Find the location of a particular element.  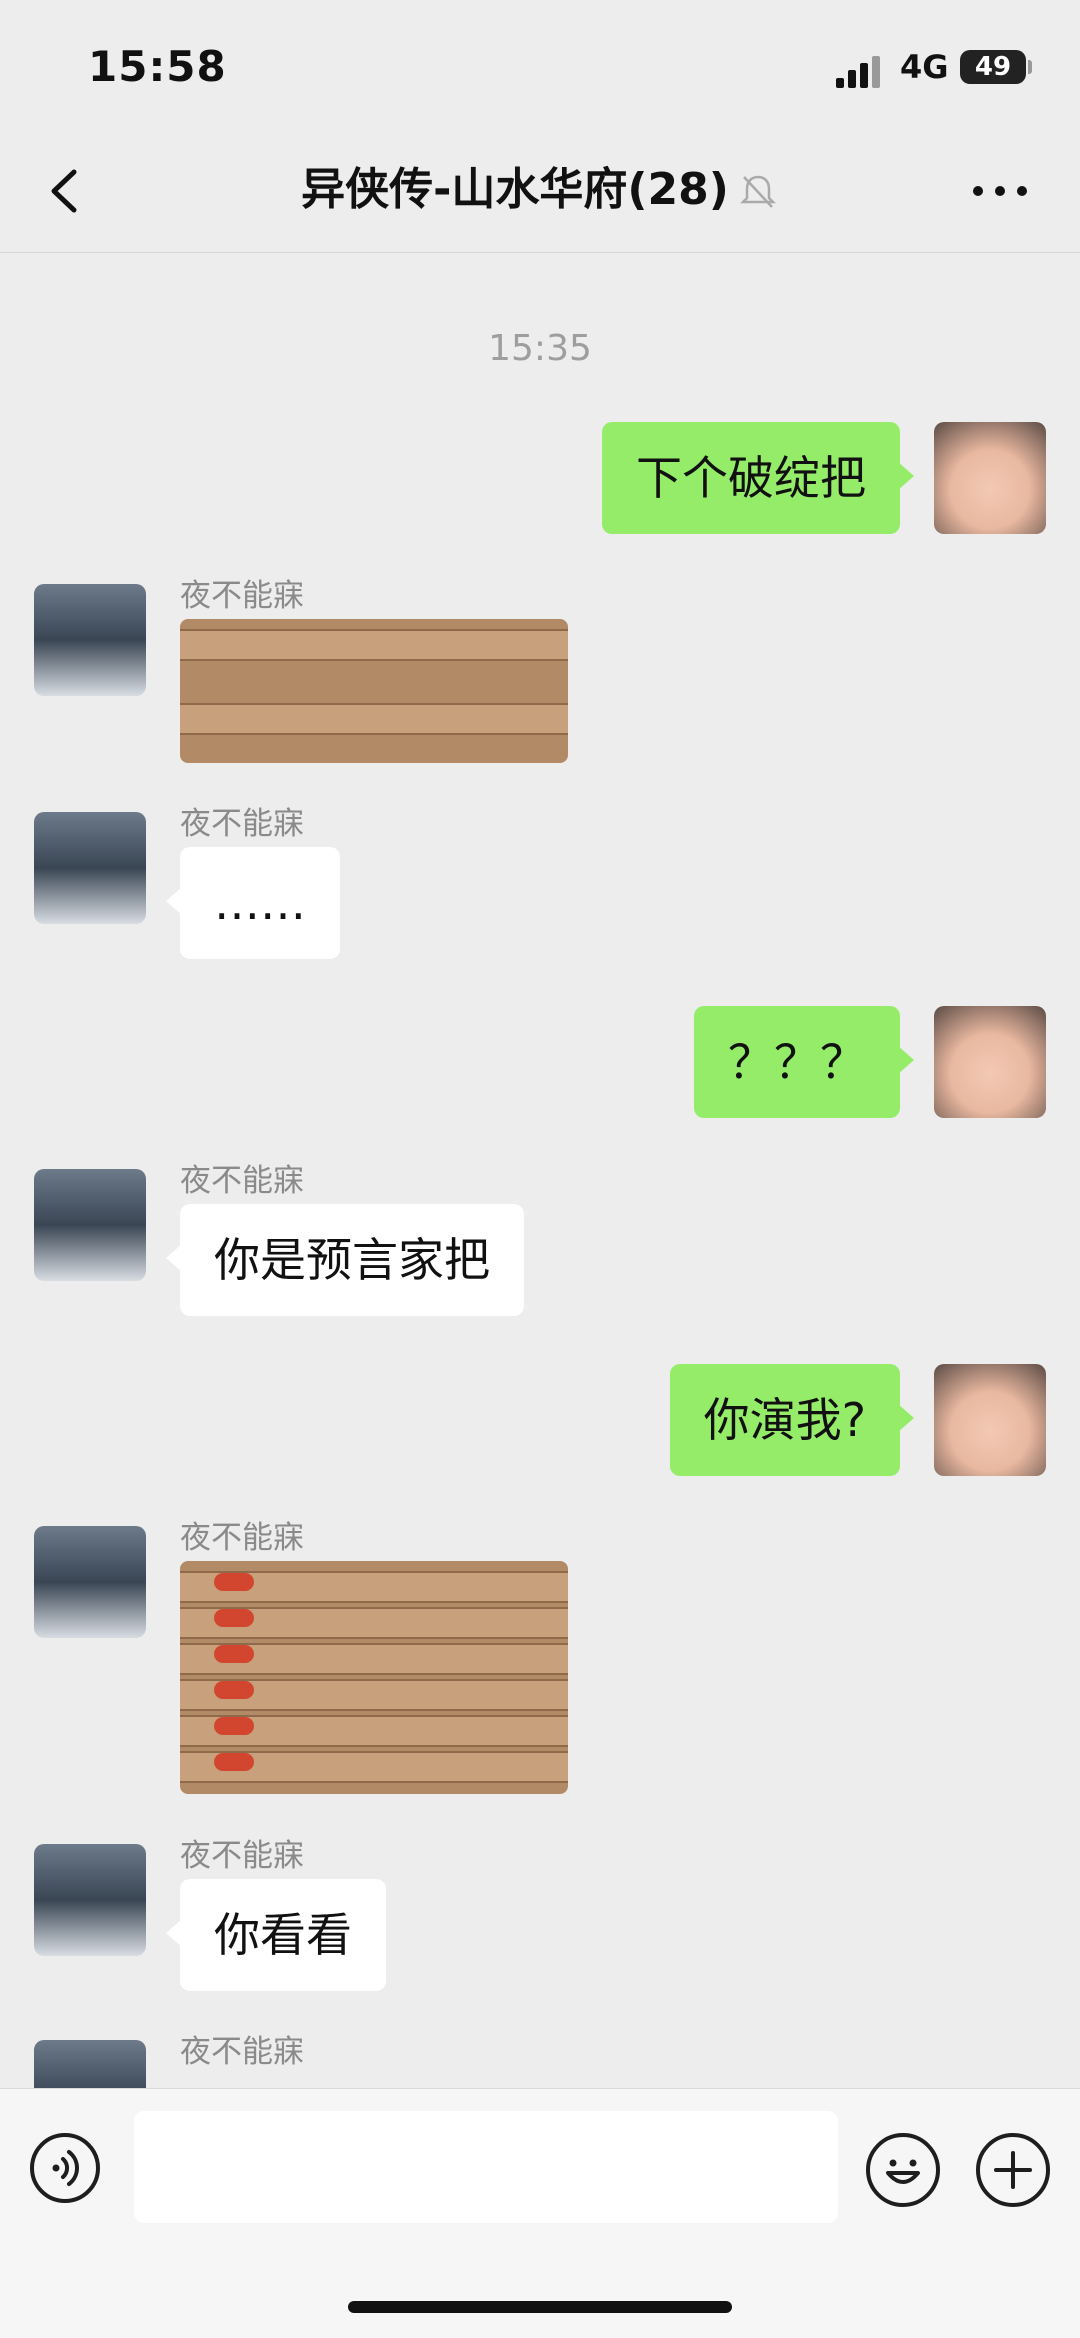

more-functions-button is located at coordinates (1013, 2170).